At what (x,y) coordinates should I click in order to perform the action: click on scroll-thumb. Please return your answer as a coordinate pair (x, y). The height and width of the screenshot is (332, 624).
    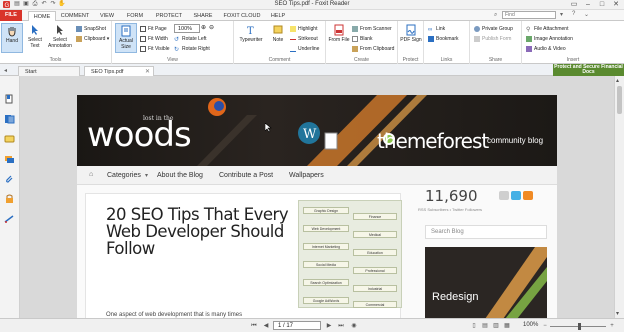
    Looking at the image, I should click on (619, 100).